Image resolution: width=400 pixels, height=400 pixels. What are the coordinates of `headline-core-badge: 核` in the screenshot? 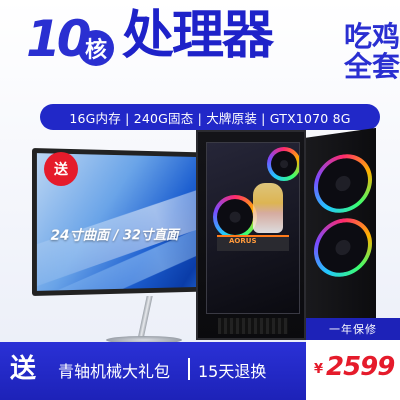 It's located at (96, 48).